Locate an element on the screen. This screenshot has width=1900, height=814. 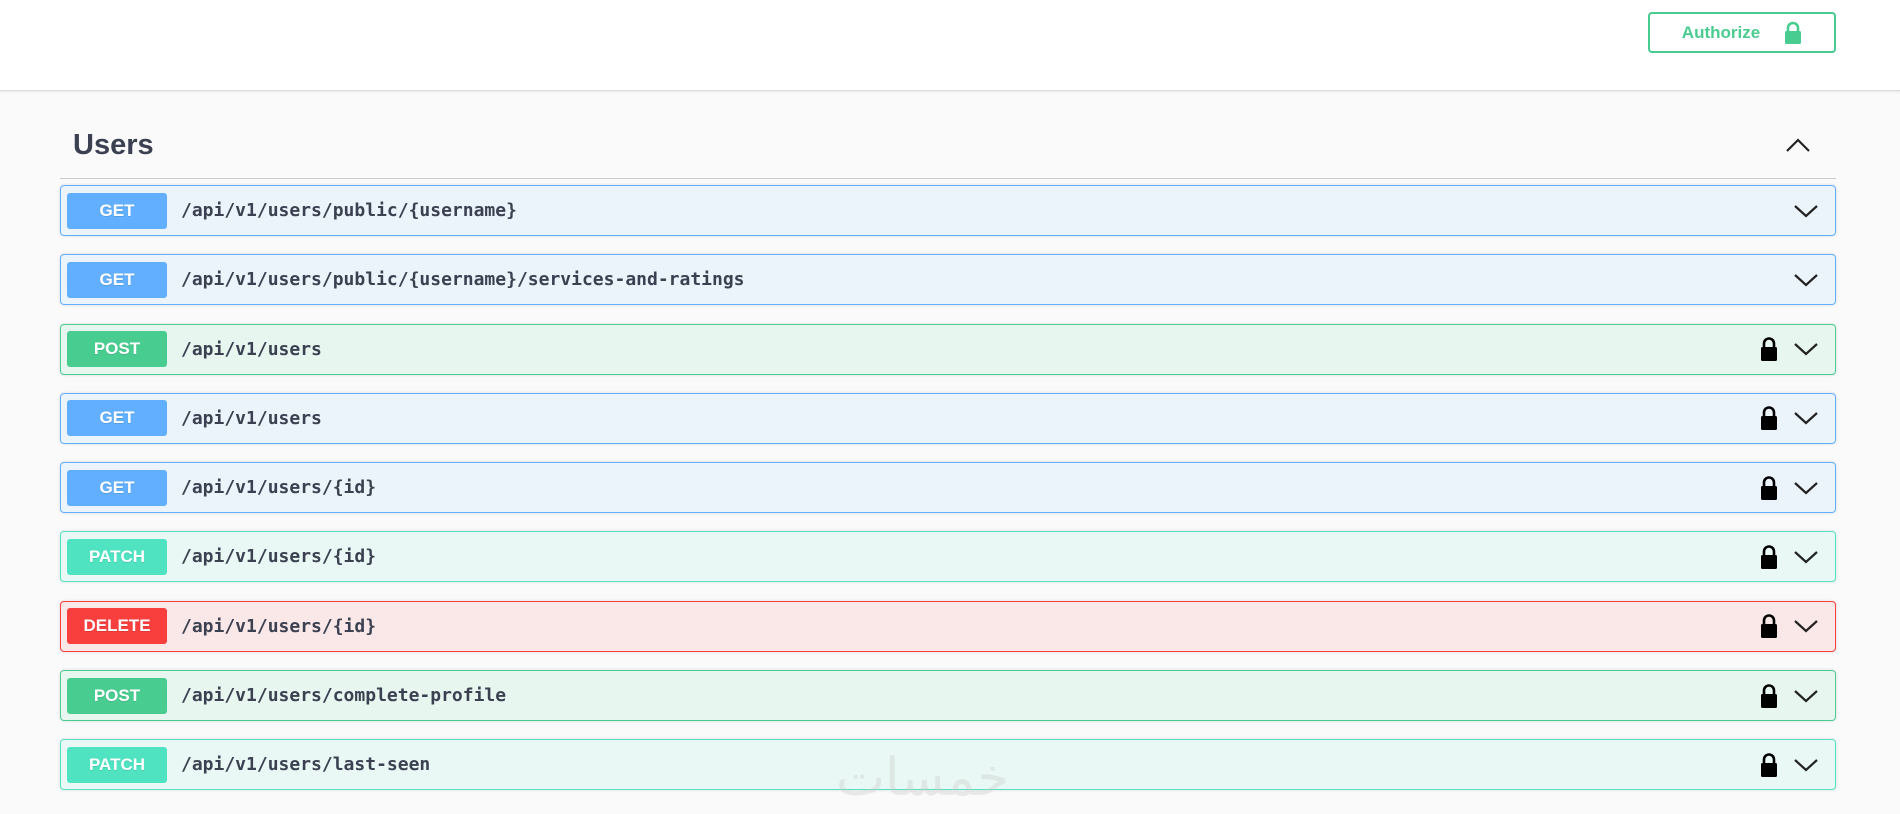
operation-row-patch: PATCH/api/v1/users/{id} is located at coordinates (948, 557).